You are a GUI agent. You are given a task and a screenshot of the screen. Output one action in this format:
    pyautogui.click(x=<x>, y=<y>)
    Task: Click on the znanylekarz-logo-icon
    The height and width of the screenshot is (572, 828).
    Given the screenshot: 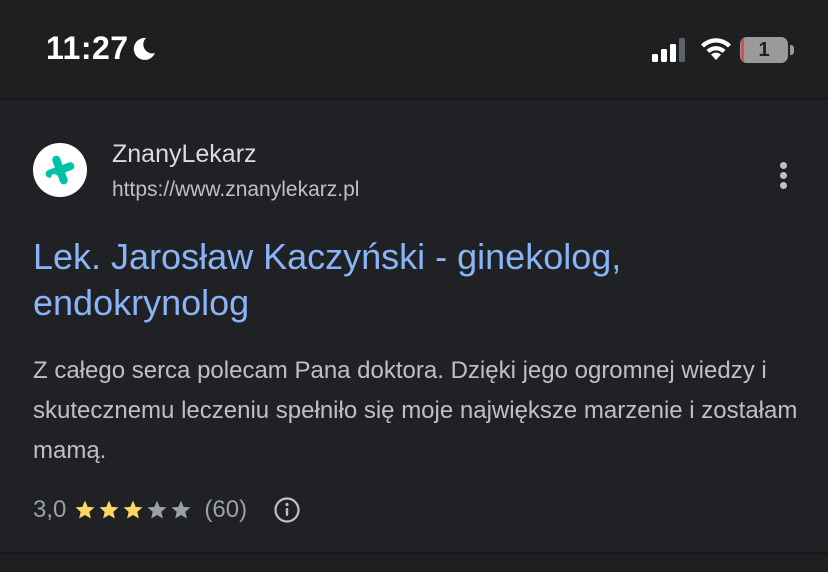 What is the action you would take?
    pyautogui.click(x=60, y=170)
    